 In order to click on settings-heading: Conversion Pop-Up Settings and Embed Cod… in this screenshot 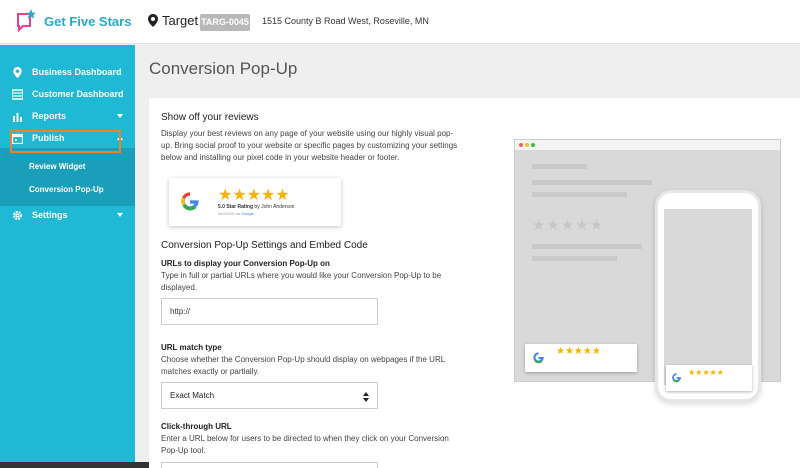, I will do `click(264, 245)`.